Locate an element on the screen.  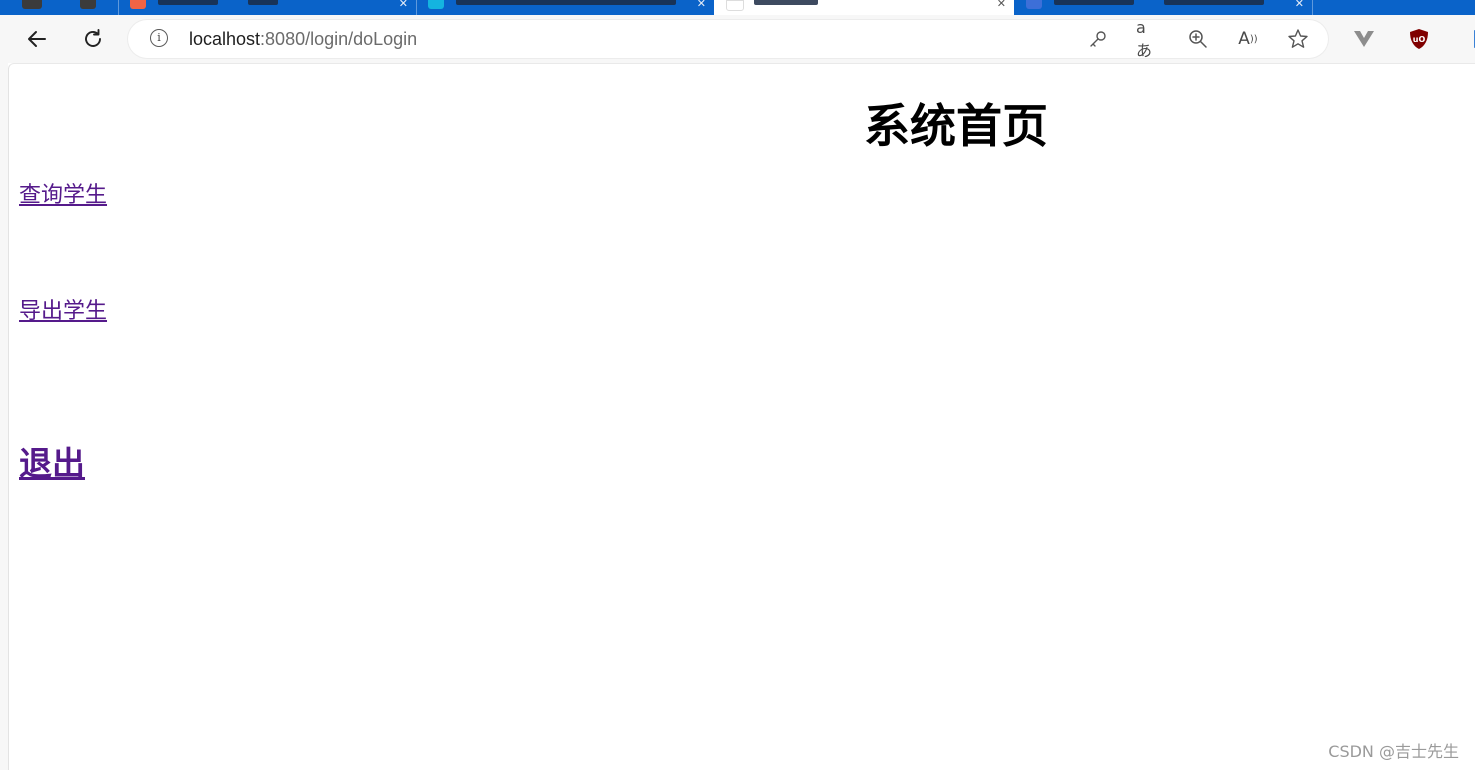
tab-3: ✕ is located at coordinates (565, 7).